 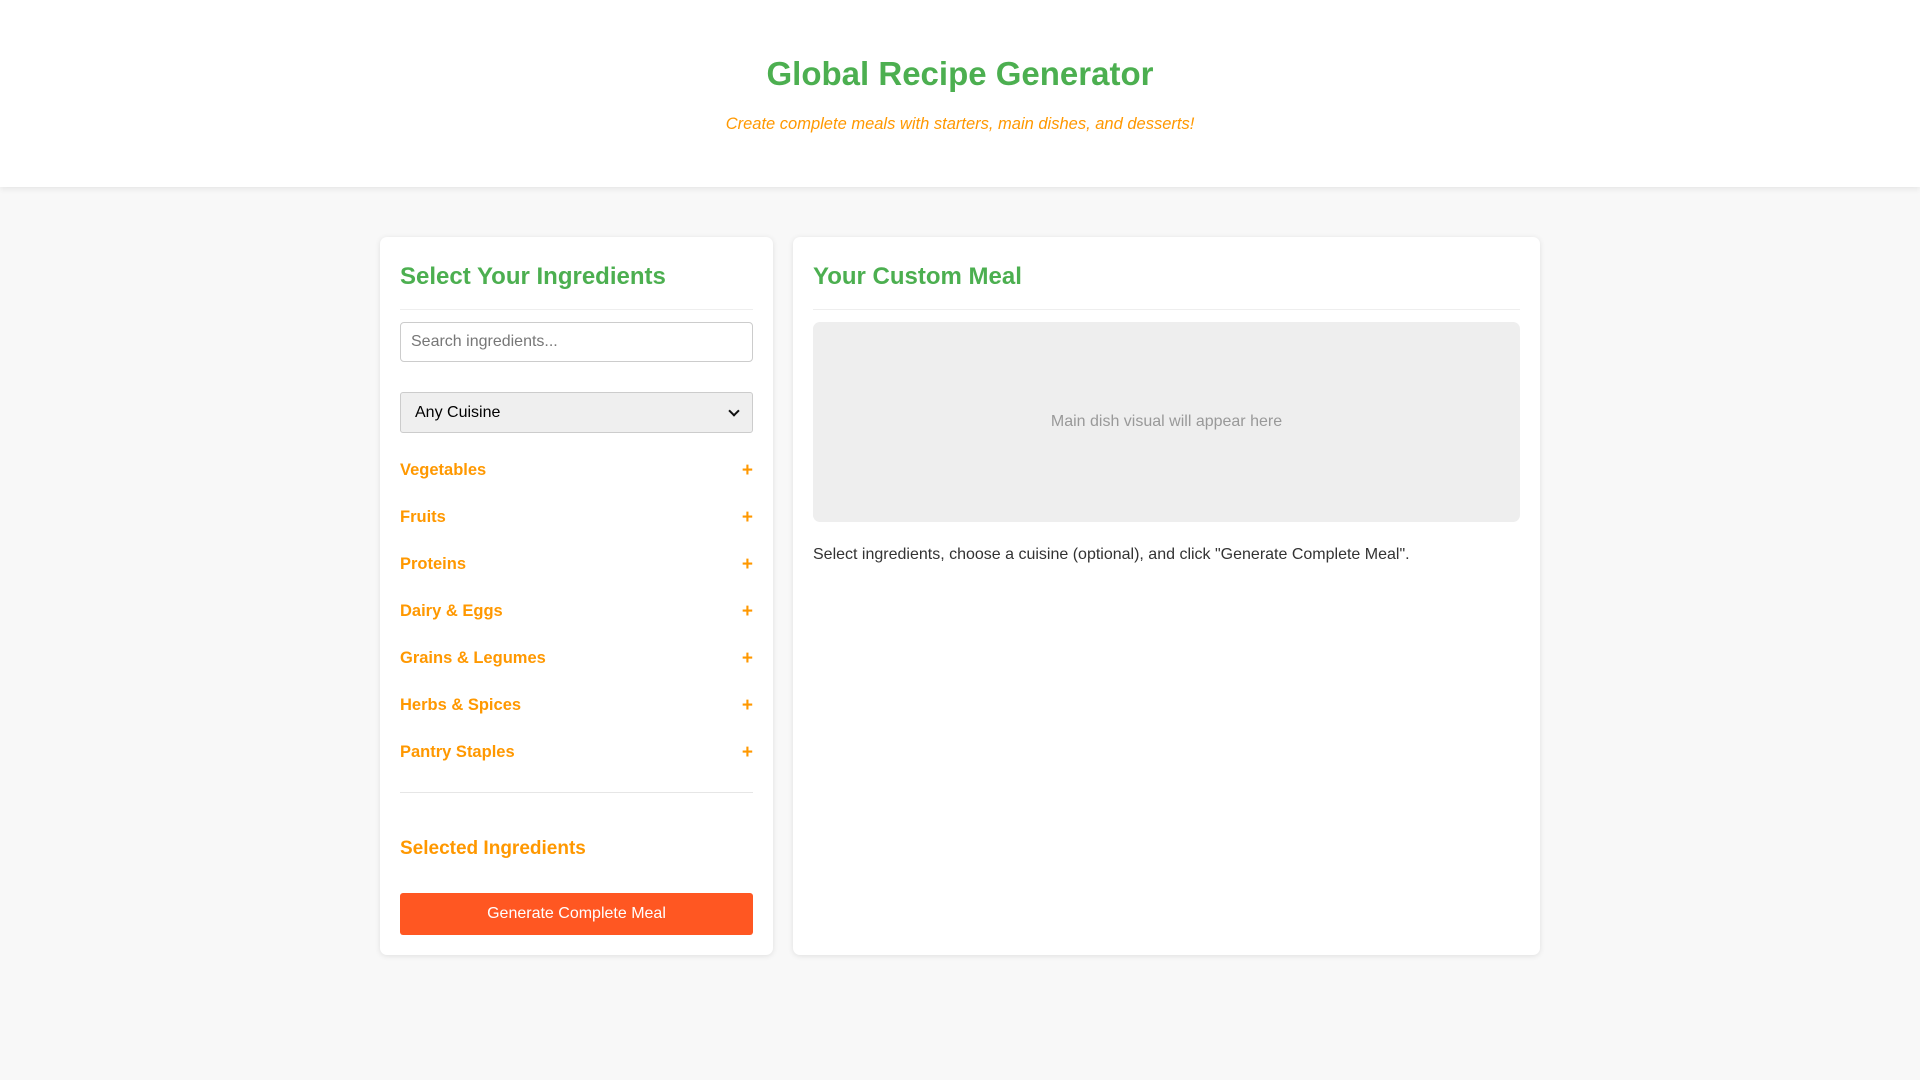 What do you see at coordinates (493, 848) in the screenshot?
I see `selected-ingredients-title: Selected Ingredients` at bounding box center [493, 848].